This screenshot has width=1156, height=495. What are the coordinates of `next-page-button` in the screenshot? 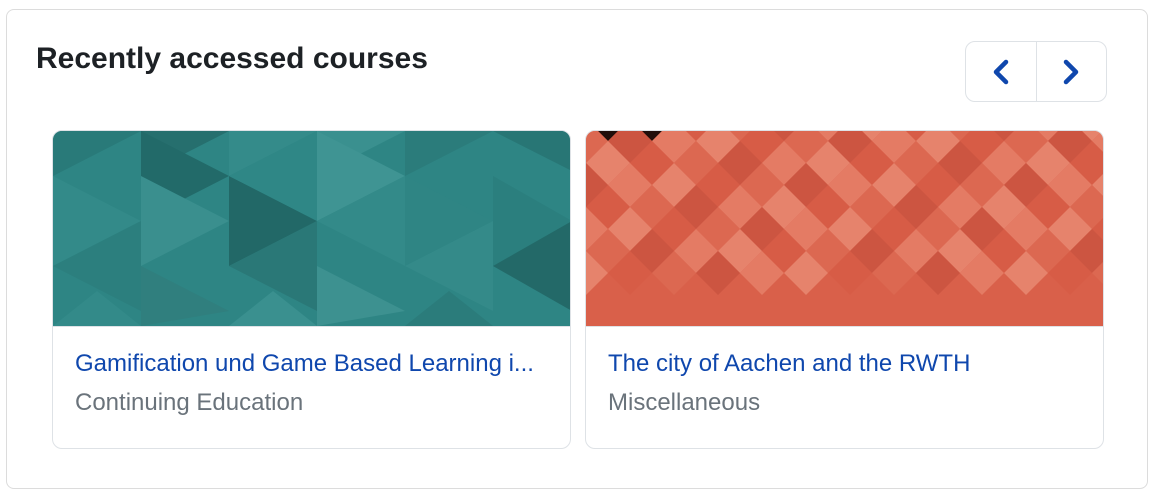 It's located at (1071, 71).